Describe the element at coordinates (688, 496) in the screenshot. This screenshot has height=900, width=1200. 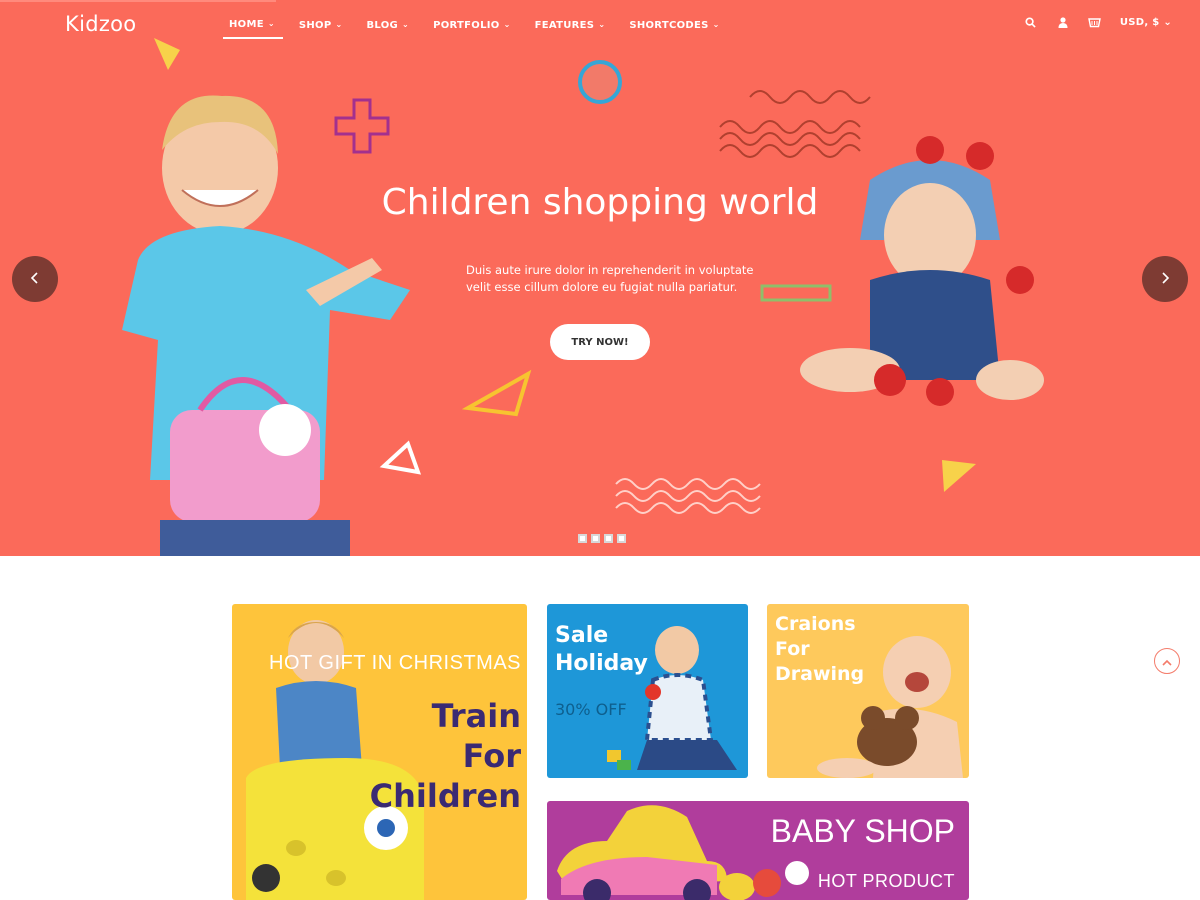
I see `wavy-lines-icon` at that location.